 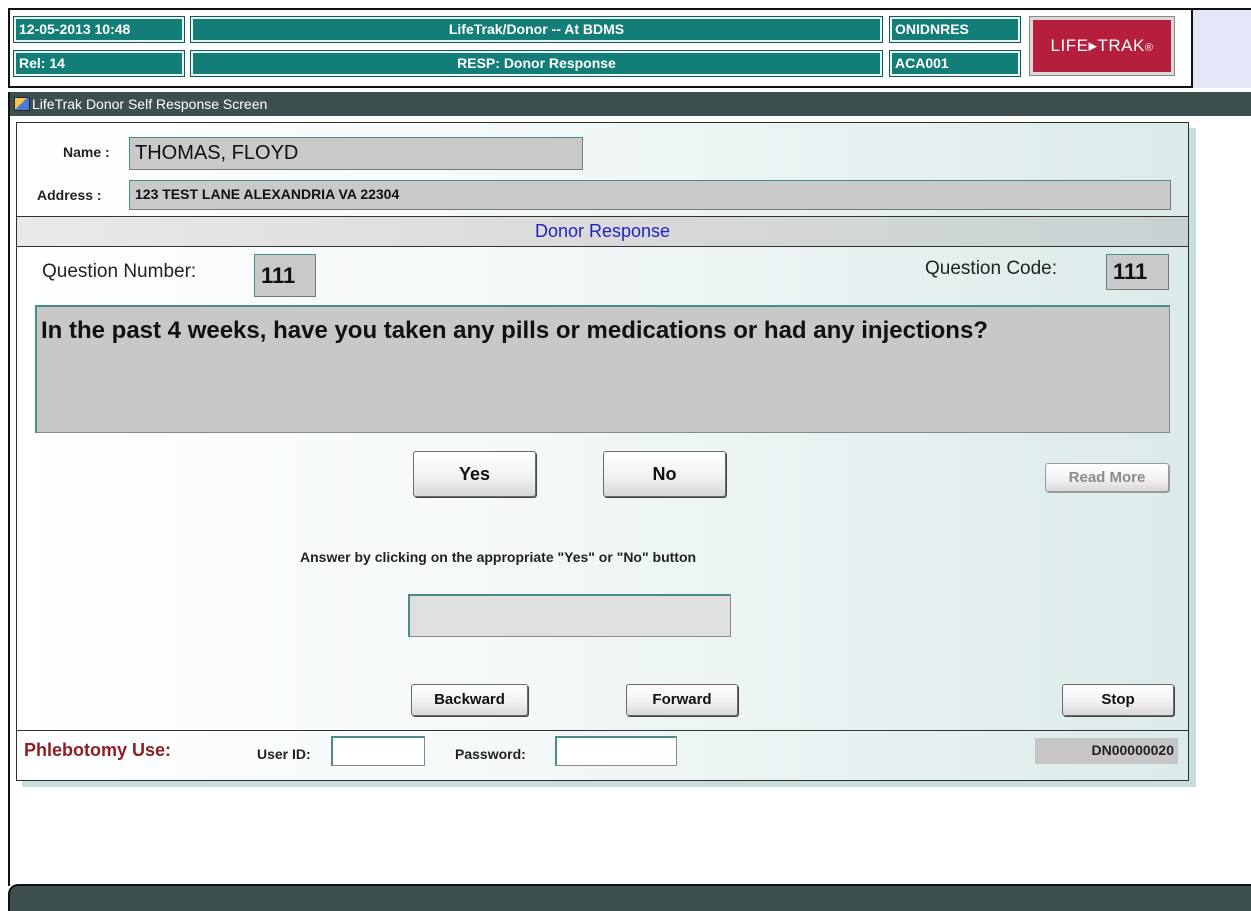 What do you see at coordinates (536, 63) in the screenshot?
I see `screen-title: RESP: Donor Response` at bounding box center [536, 63].